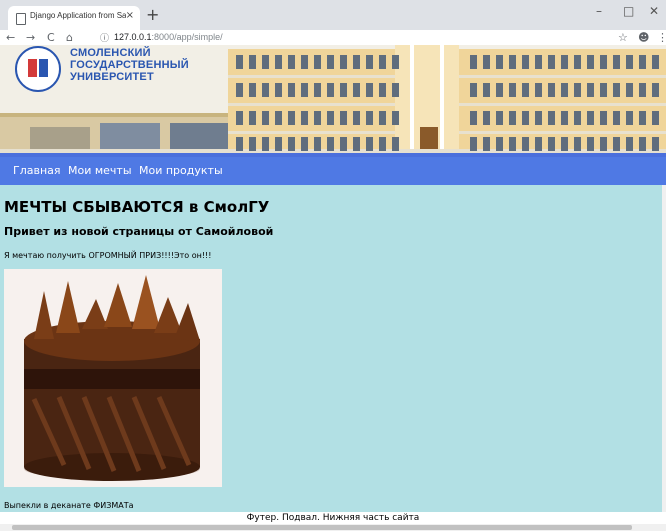  Describe the element at coordinates (104, 37) in the screenshot. I see `site-info-icon: ⓘ` at that location.